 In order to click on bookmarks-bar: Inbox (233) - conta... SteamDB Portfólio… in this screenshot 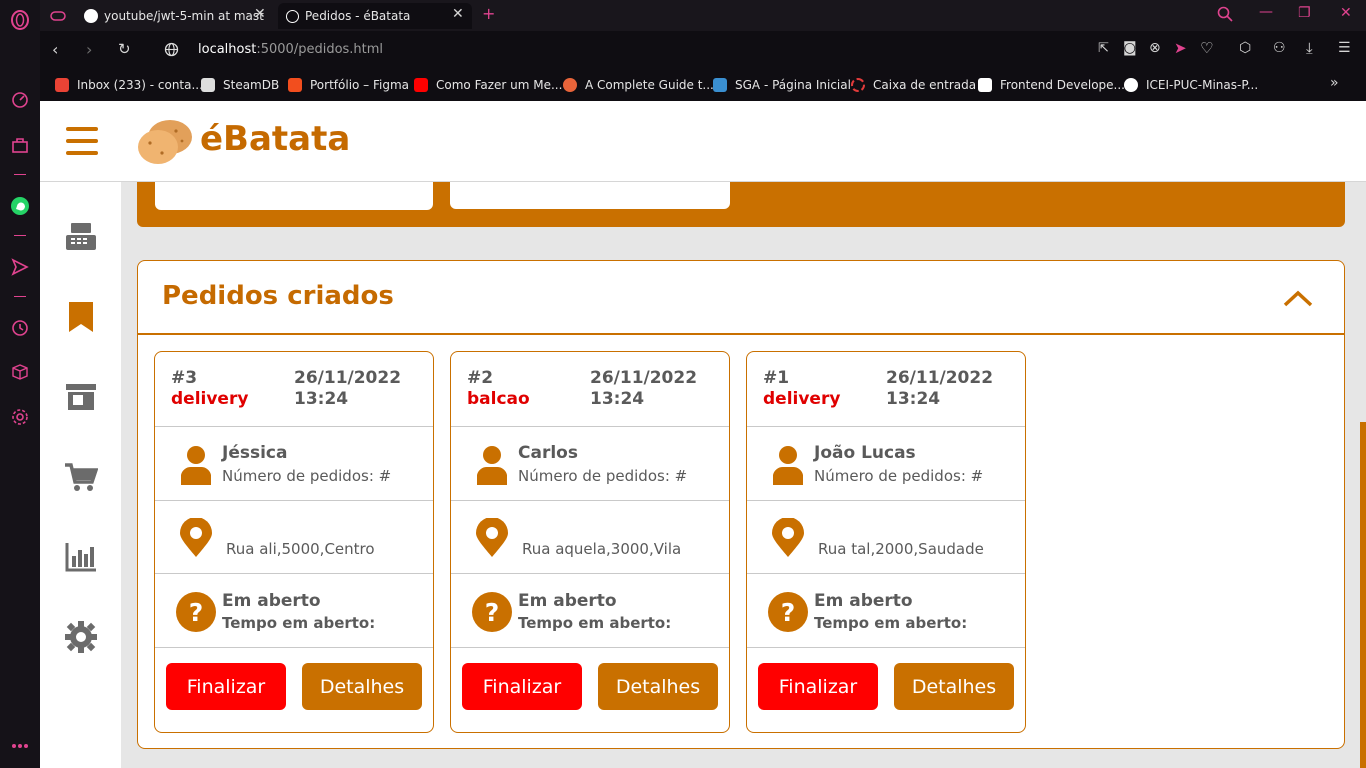, I will do `click(703, 85)`.